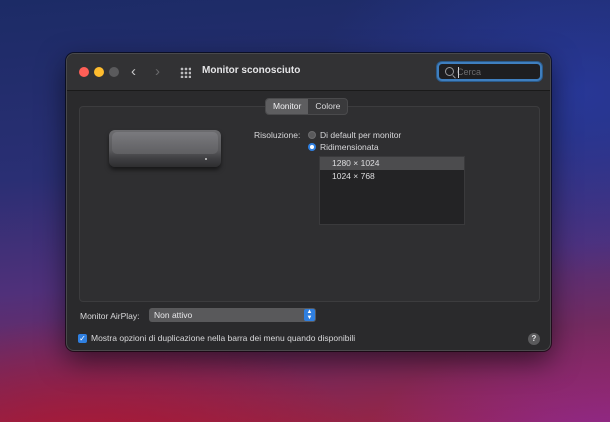 This screenshot has height=422, width=610. What do you see at coordinates (251, 70) in the screenshot?
I see `window-title: Monitor sconosciuto` at bounding box center [251, 70].